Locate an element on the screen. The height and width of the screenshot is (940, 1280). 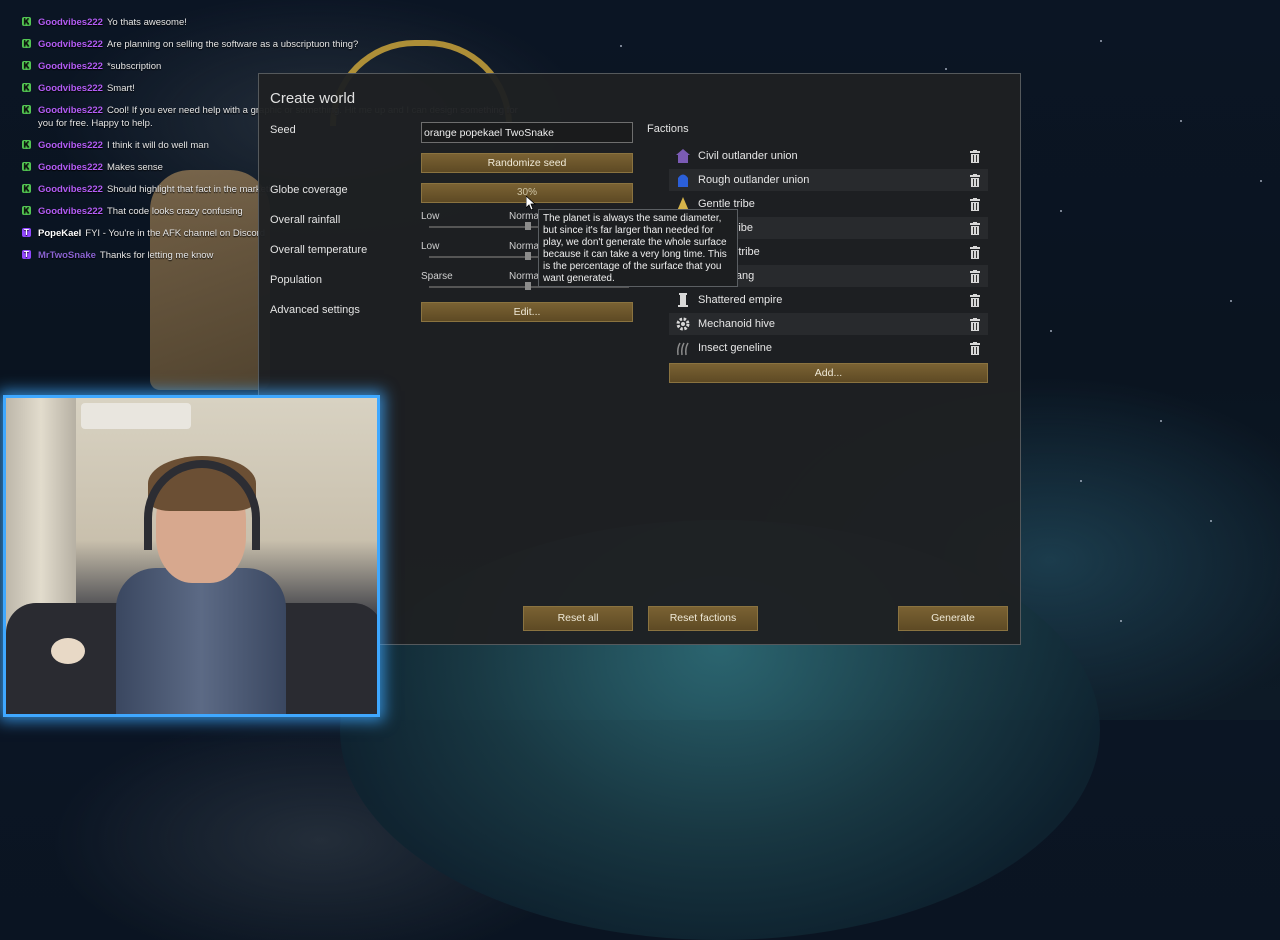
temperature-slider-thumb is located at coordinates (528, 256).